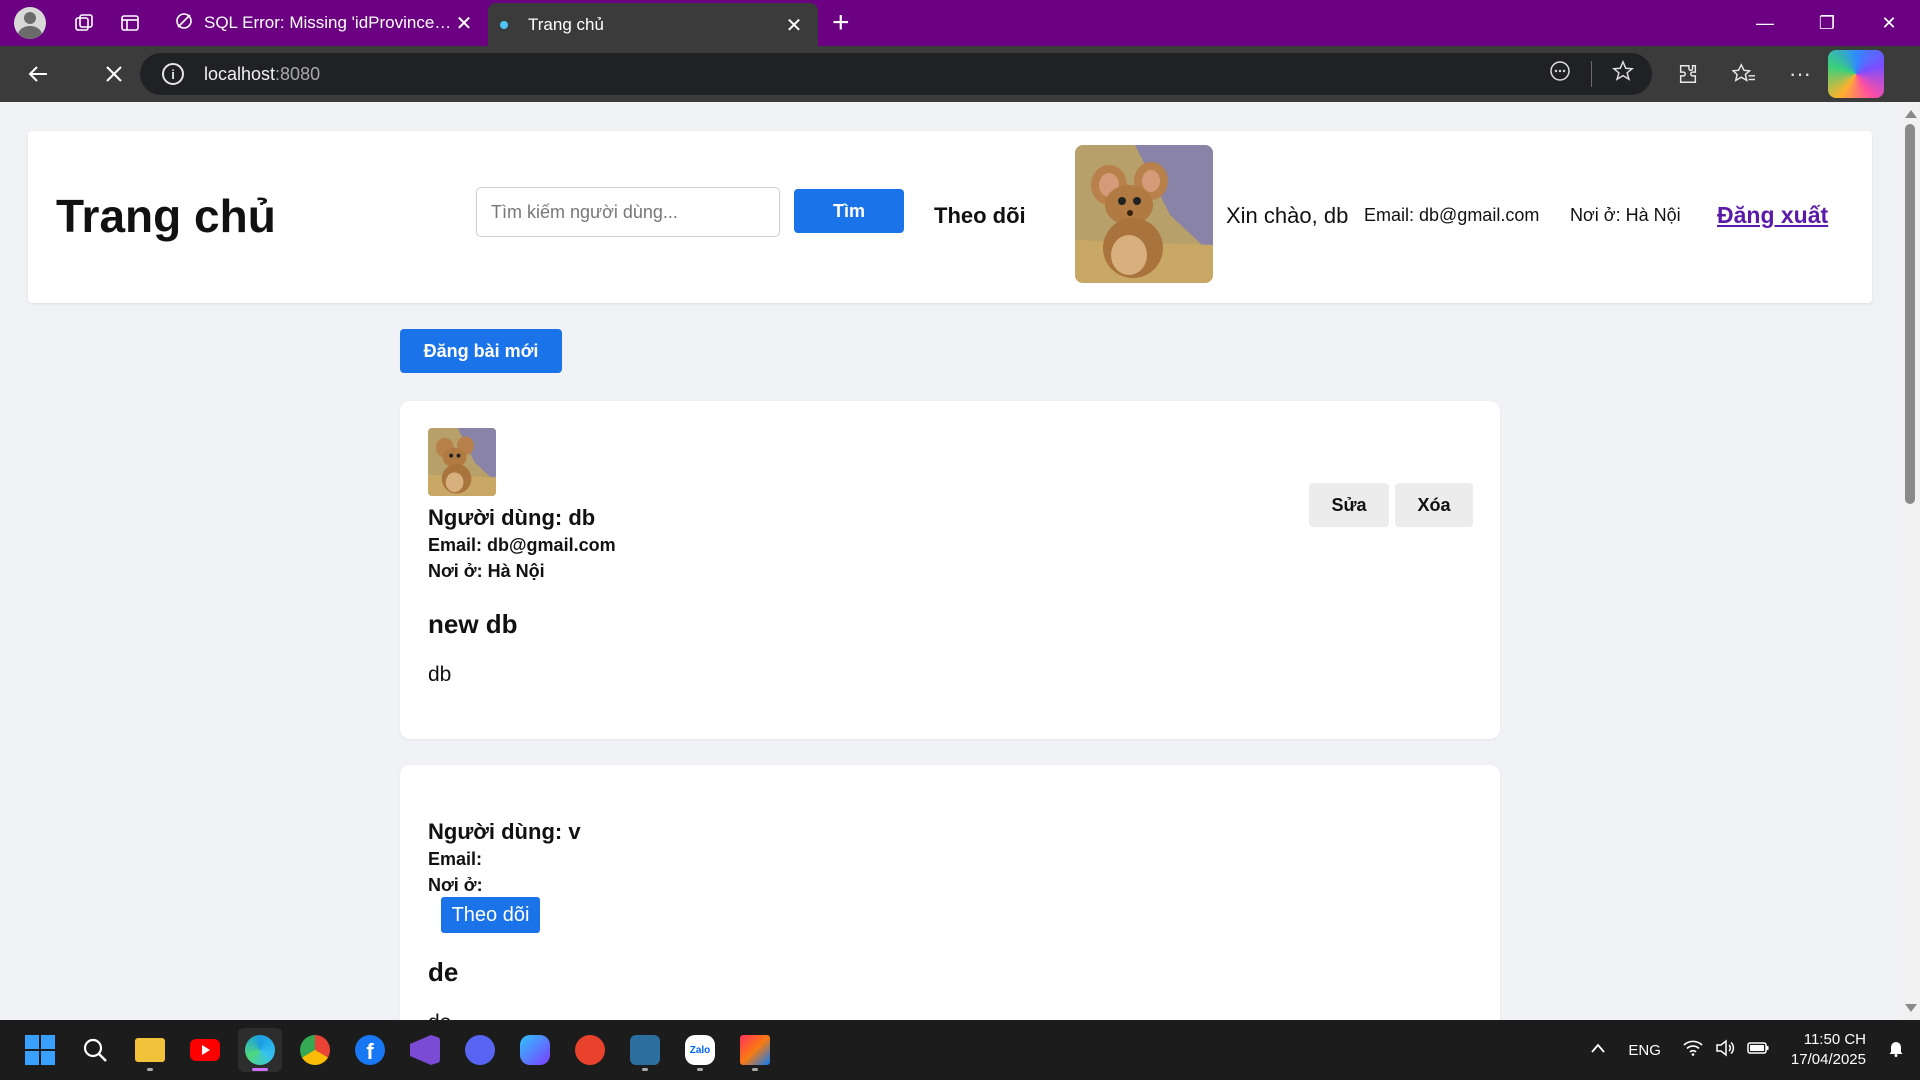  Describe the element at coordinates (1896, 1050) in the screenshot. I see `notification-bell-icon` at that location.